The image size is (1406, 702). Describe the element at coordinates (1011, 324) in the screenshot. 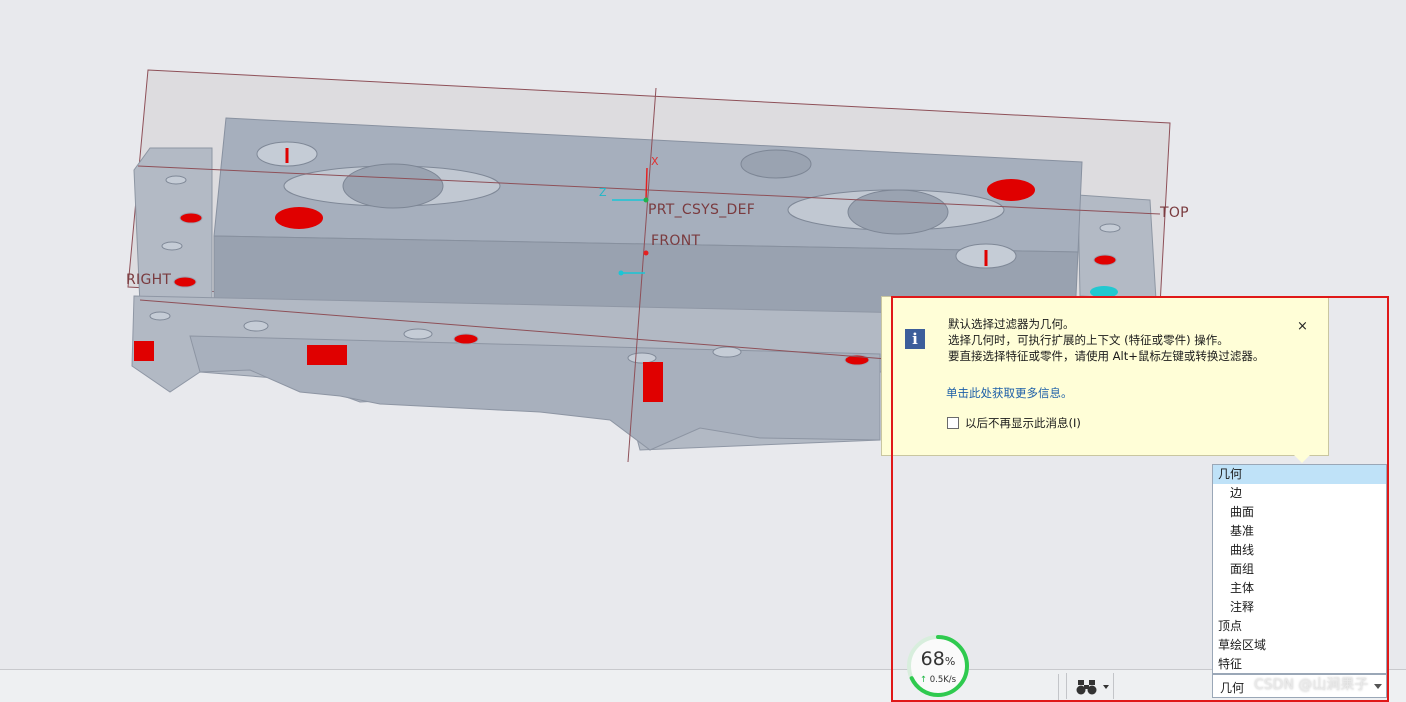

I see `popup-line-1: 默认选择过滤器为几何。` at that location.